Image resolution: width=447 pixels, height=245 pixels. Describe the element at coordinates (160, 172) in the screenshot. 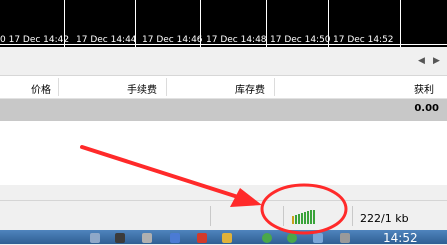

I see `annotation-arrow-shaft` at that location.